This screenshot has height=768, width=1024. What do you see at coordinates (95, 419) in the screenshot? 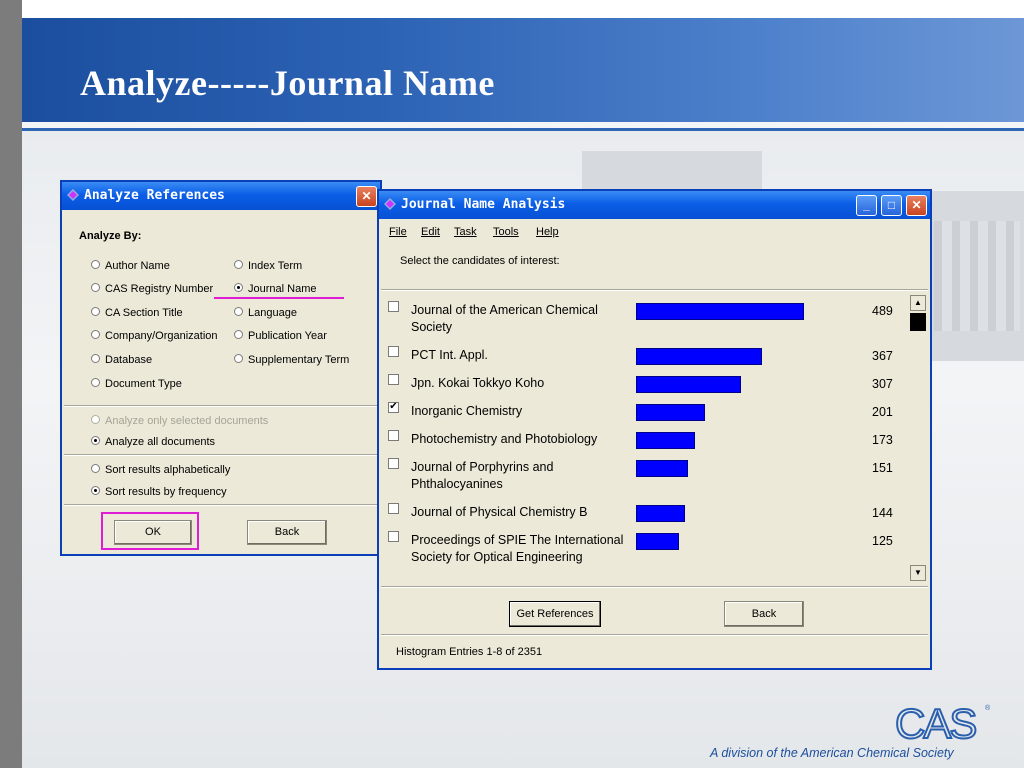
I see `radio-analyze-selected` at bounding box center [95, 419].